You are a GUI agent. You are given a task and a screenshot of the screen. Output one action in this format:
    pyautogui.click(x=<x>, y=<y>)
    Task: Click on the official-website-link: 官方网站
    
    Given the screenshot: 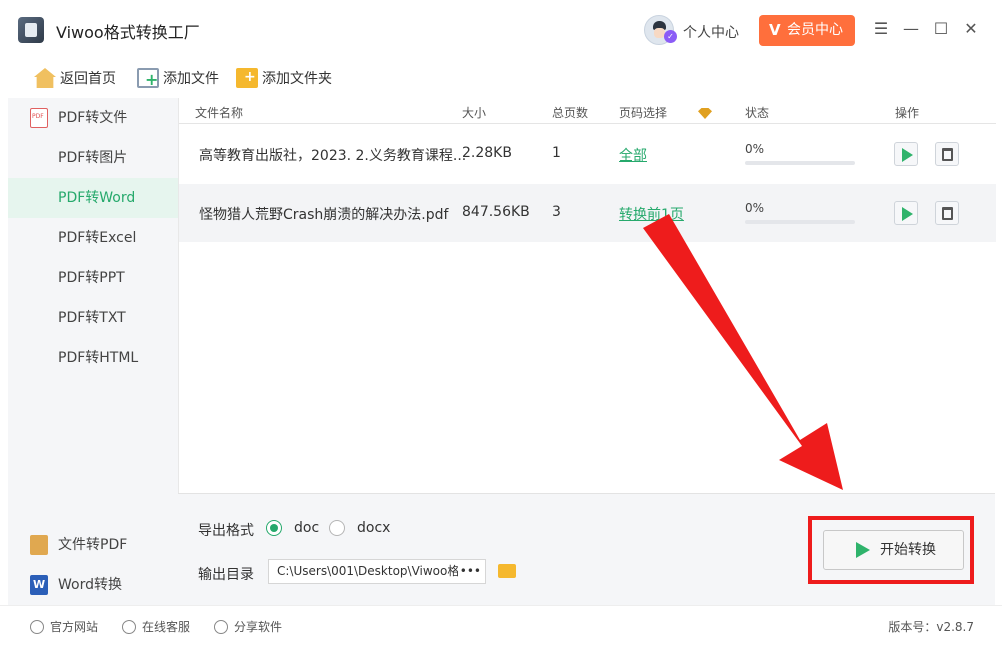 What is the action you would take?
    pyautogui.click(x=64, y=626)
    